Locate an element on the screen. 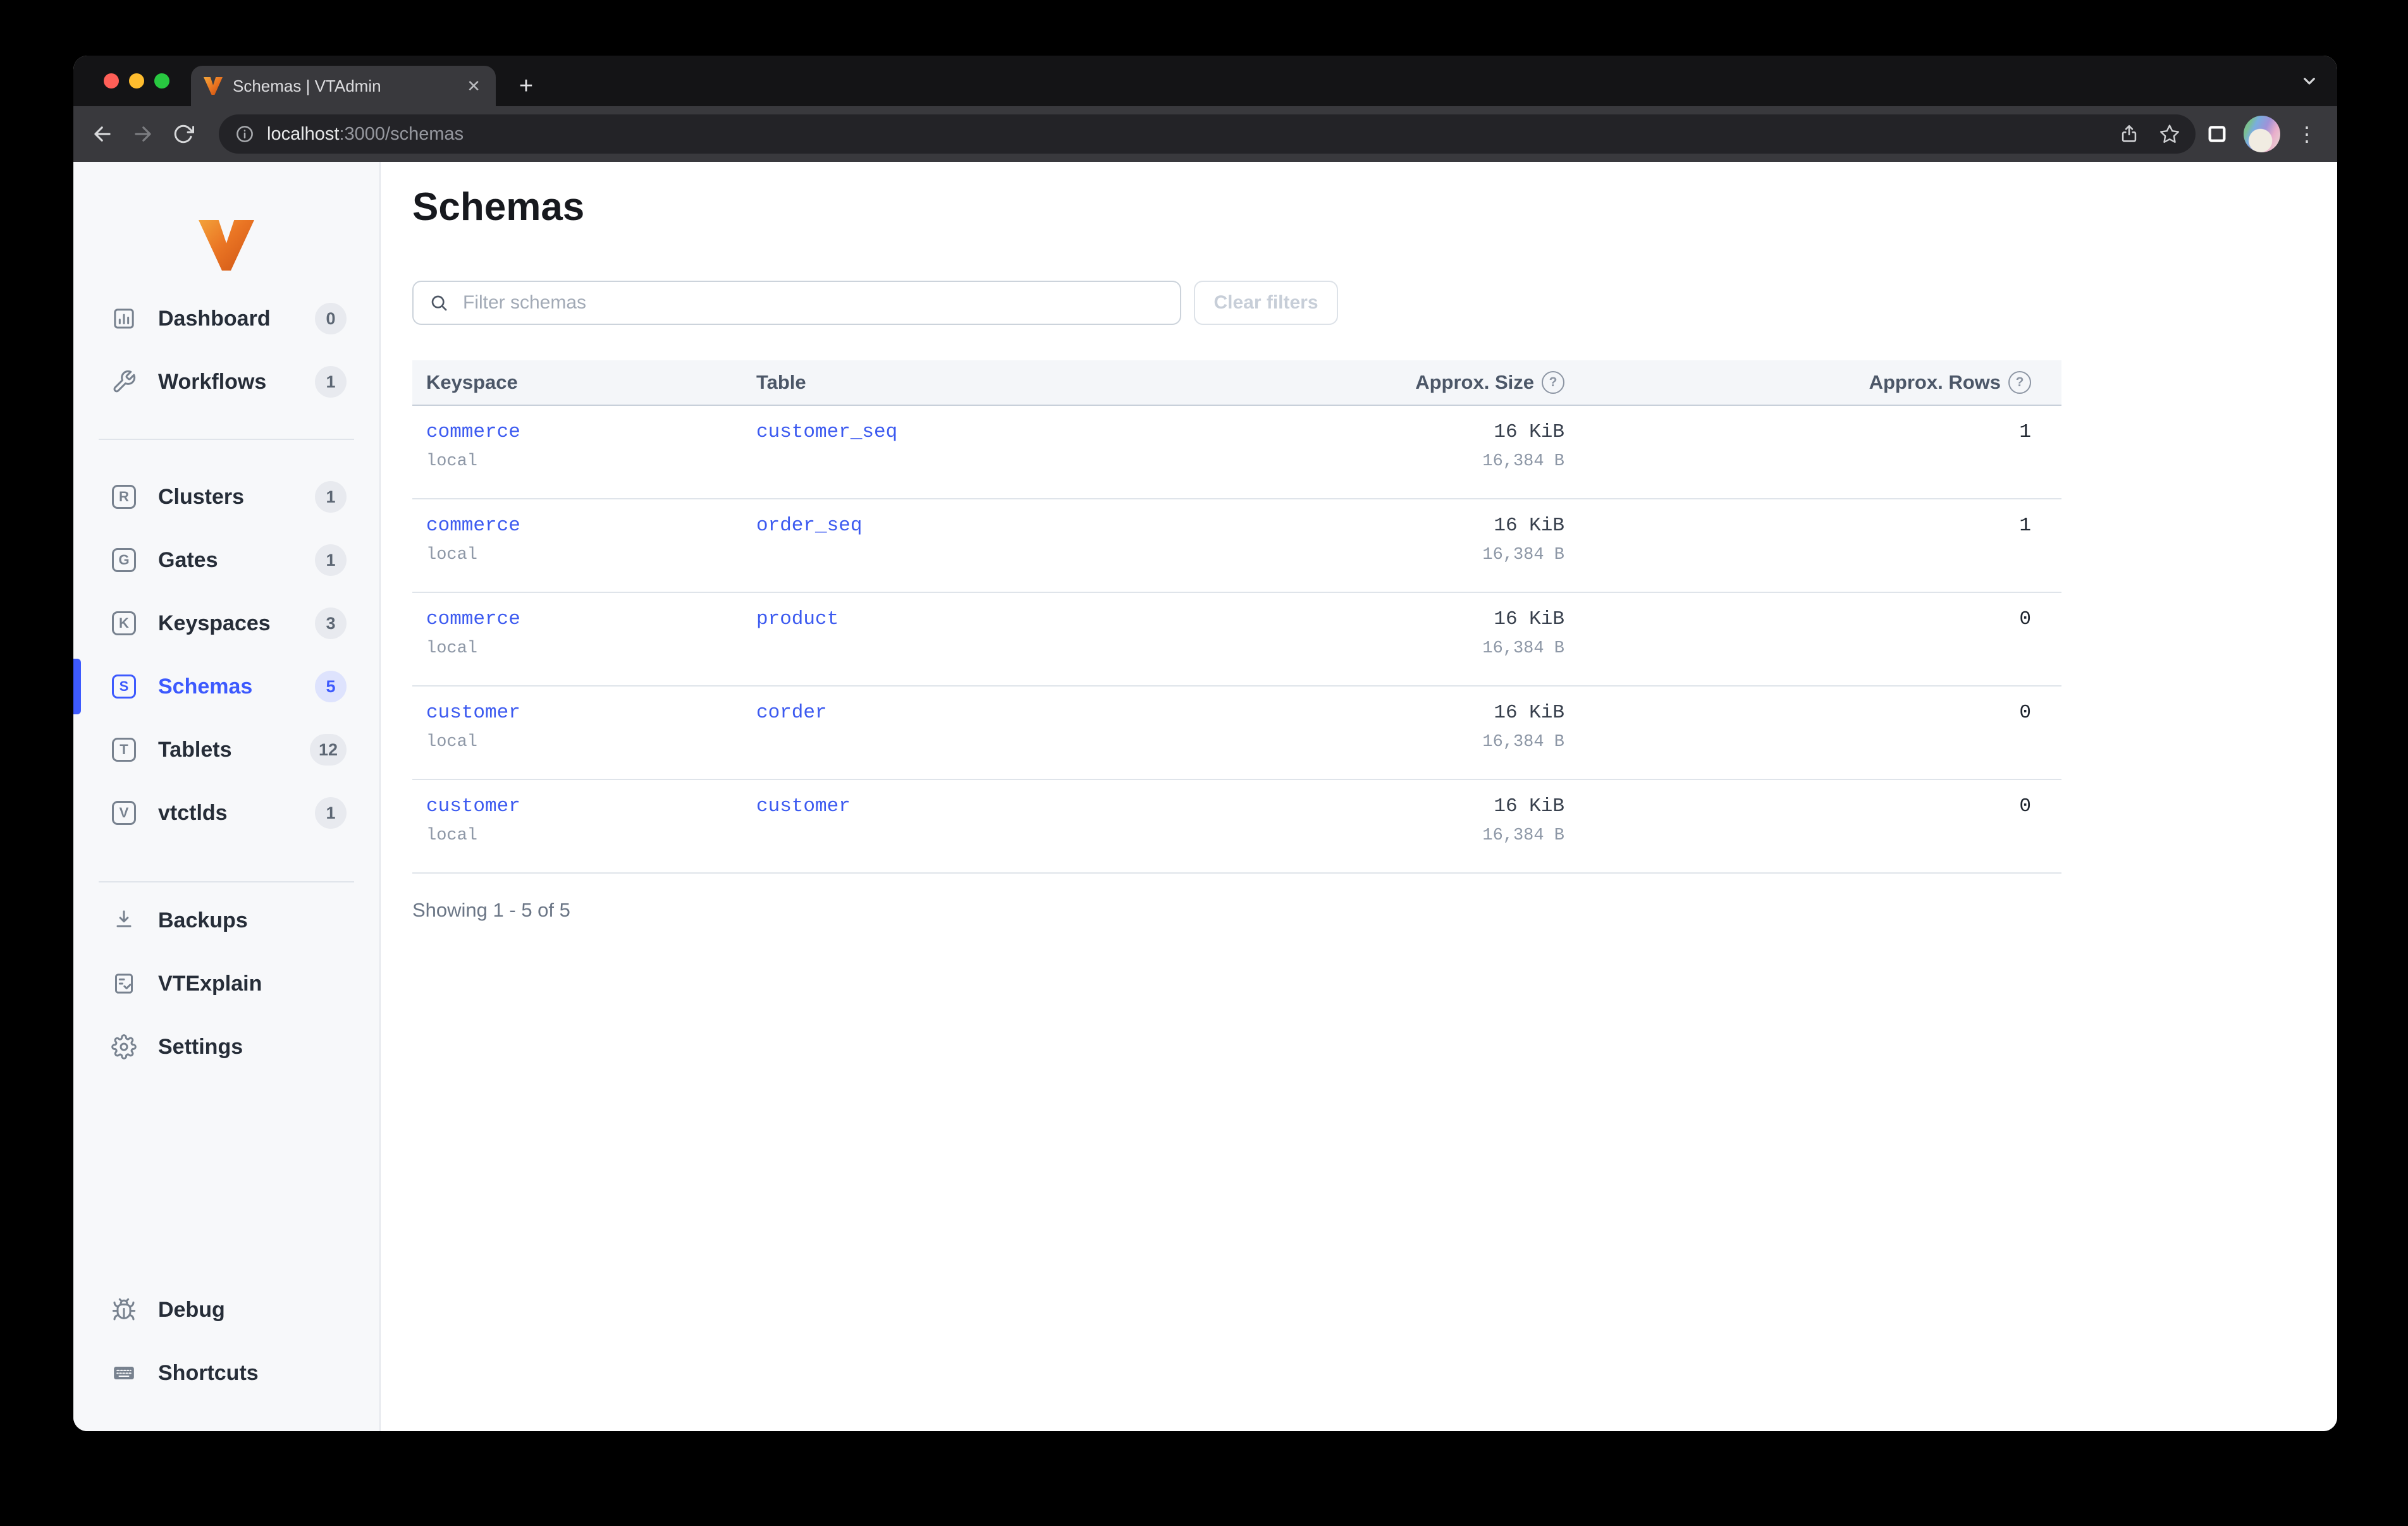  sidebar-item-label: Debug is located at coordinates (191, 1309).